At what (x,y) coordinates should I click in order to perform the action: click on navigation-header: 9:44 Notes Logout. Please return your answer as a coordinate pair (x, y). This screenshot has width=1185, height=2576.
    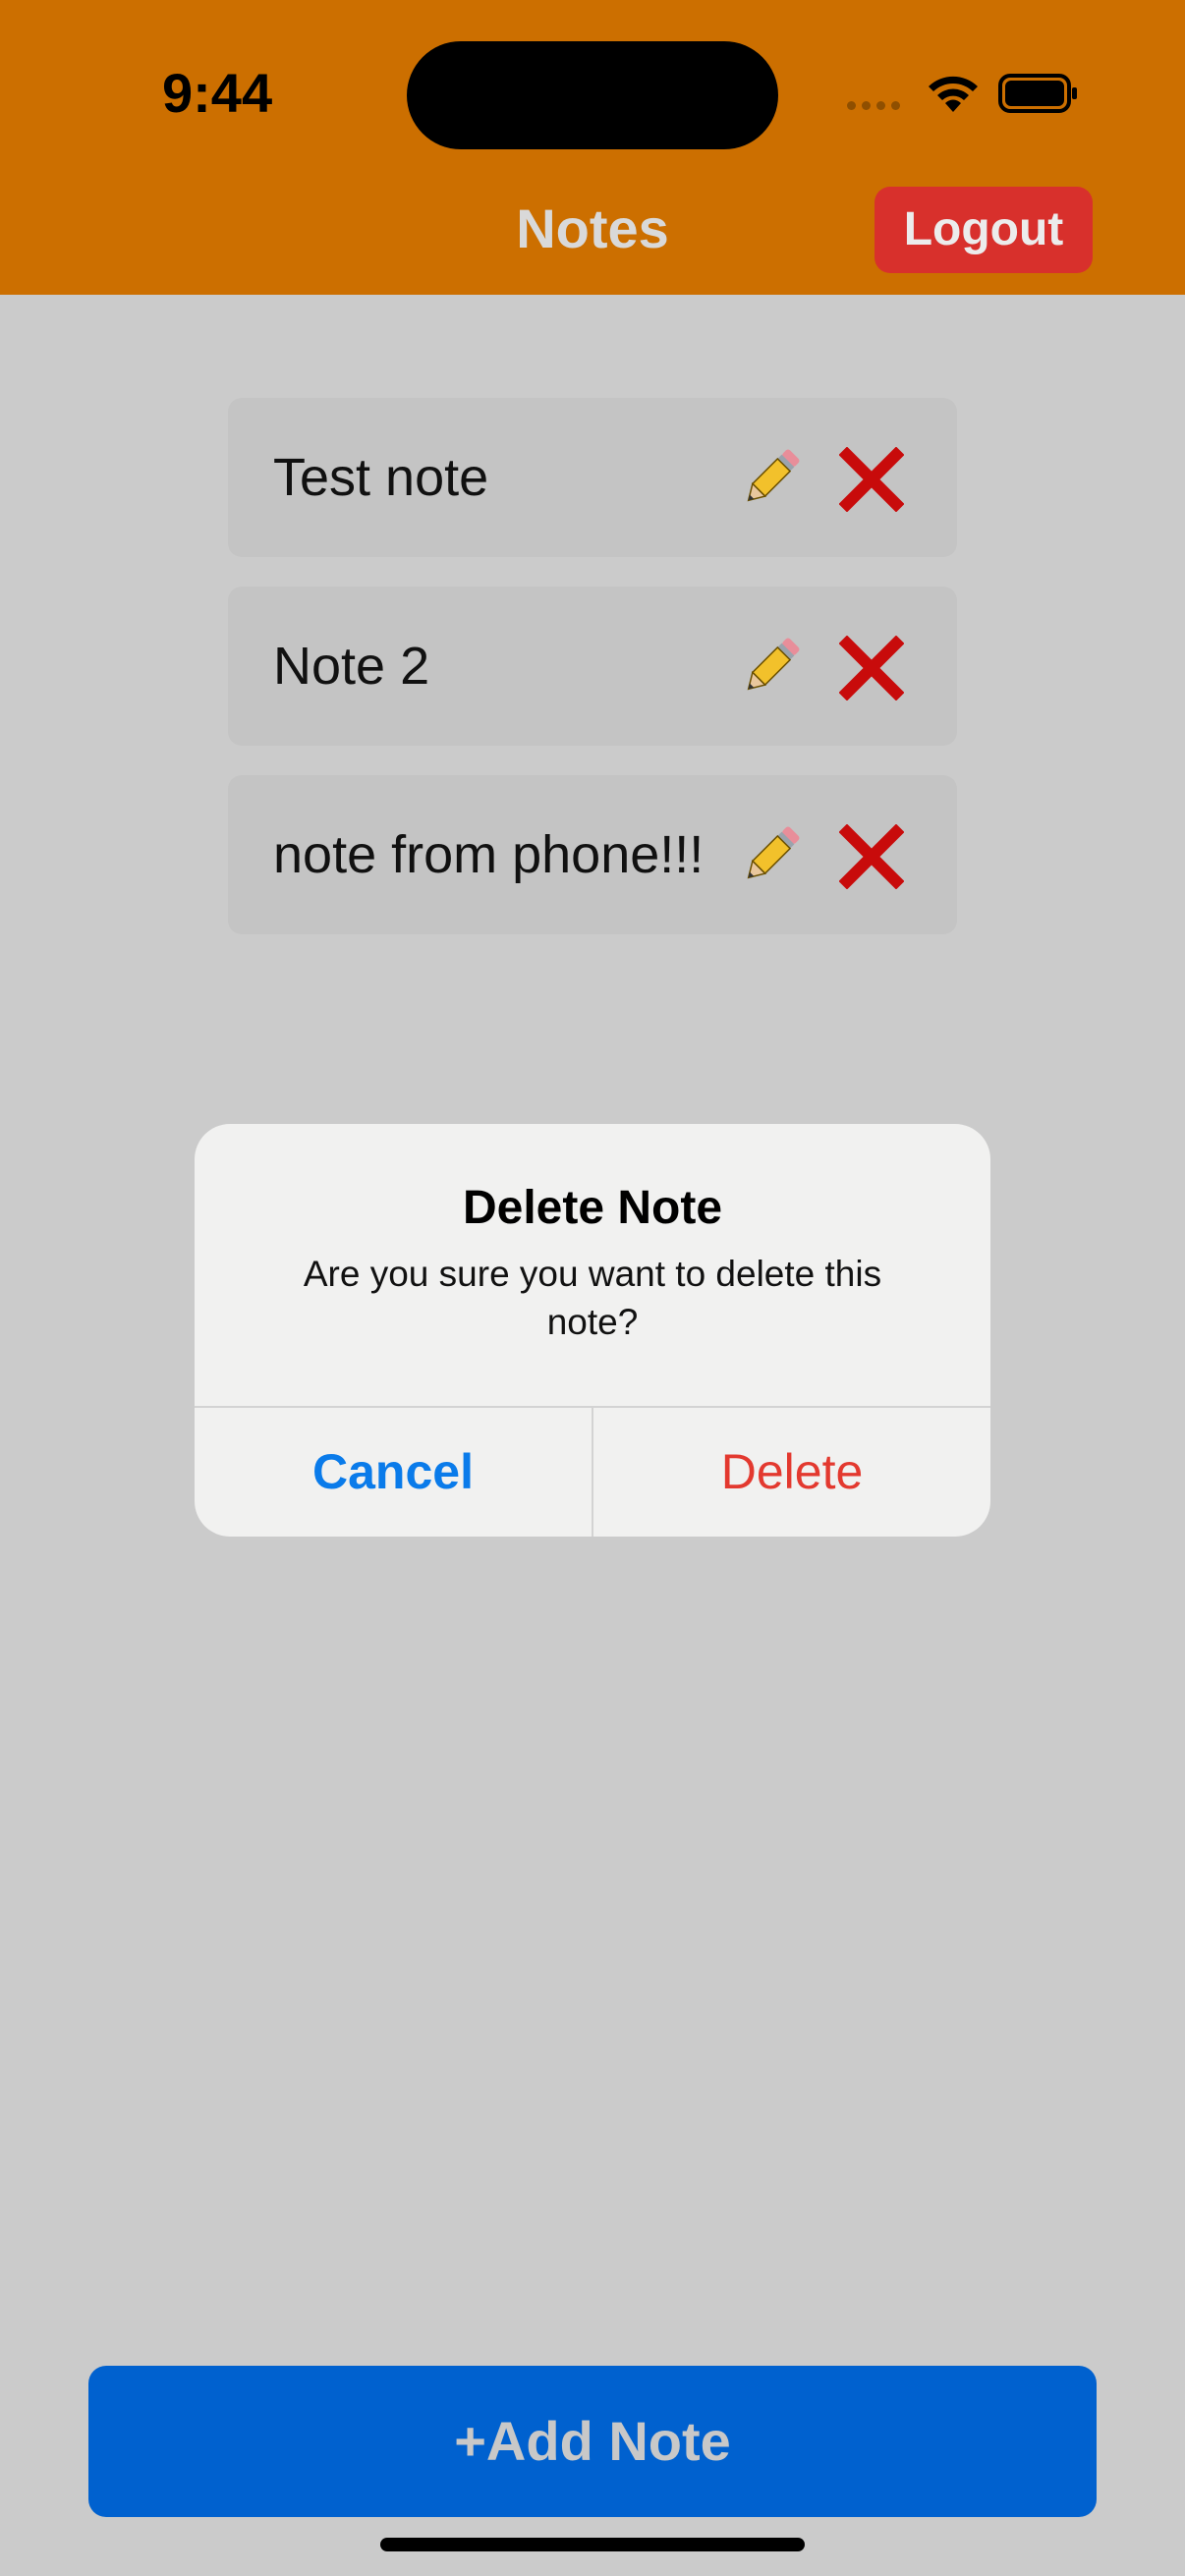
    Looking at the image, I should click on (592, 147).